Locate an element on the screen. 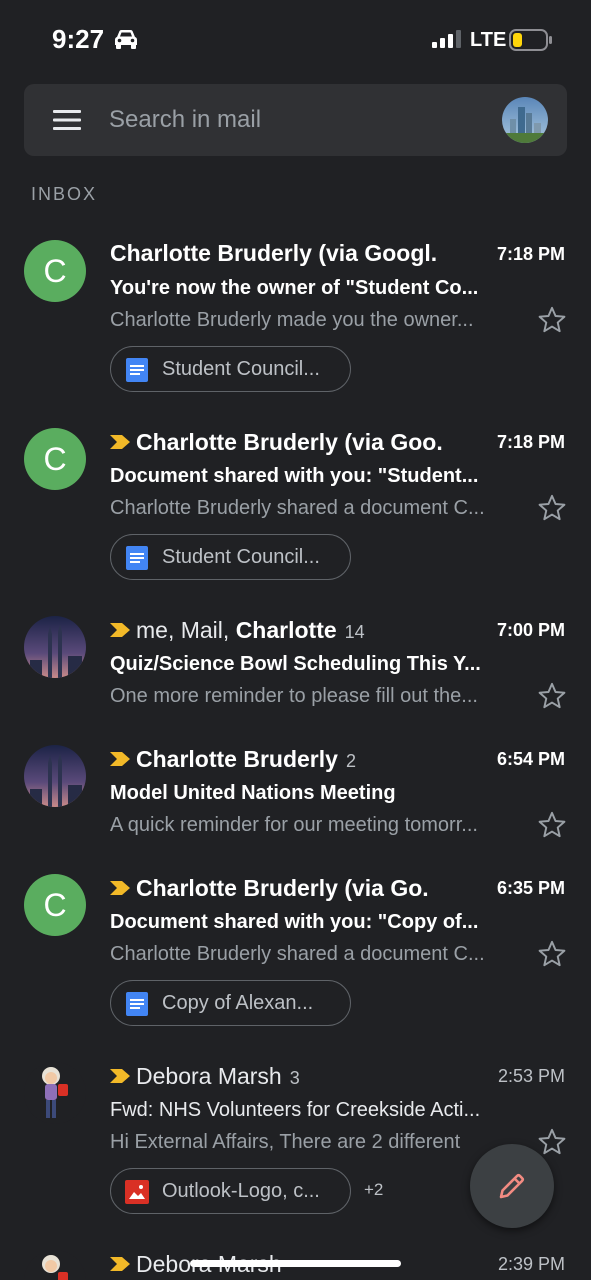 The image size is (591, 1280). sender-name: Debora Marsh is located at coordinates (209, 1076).